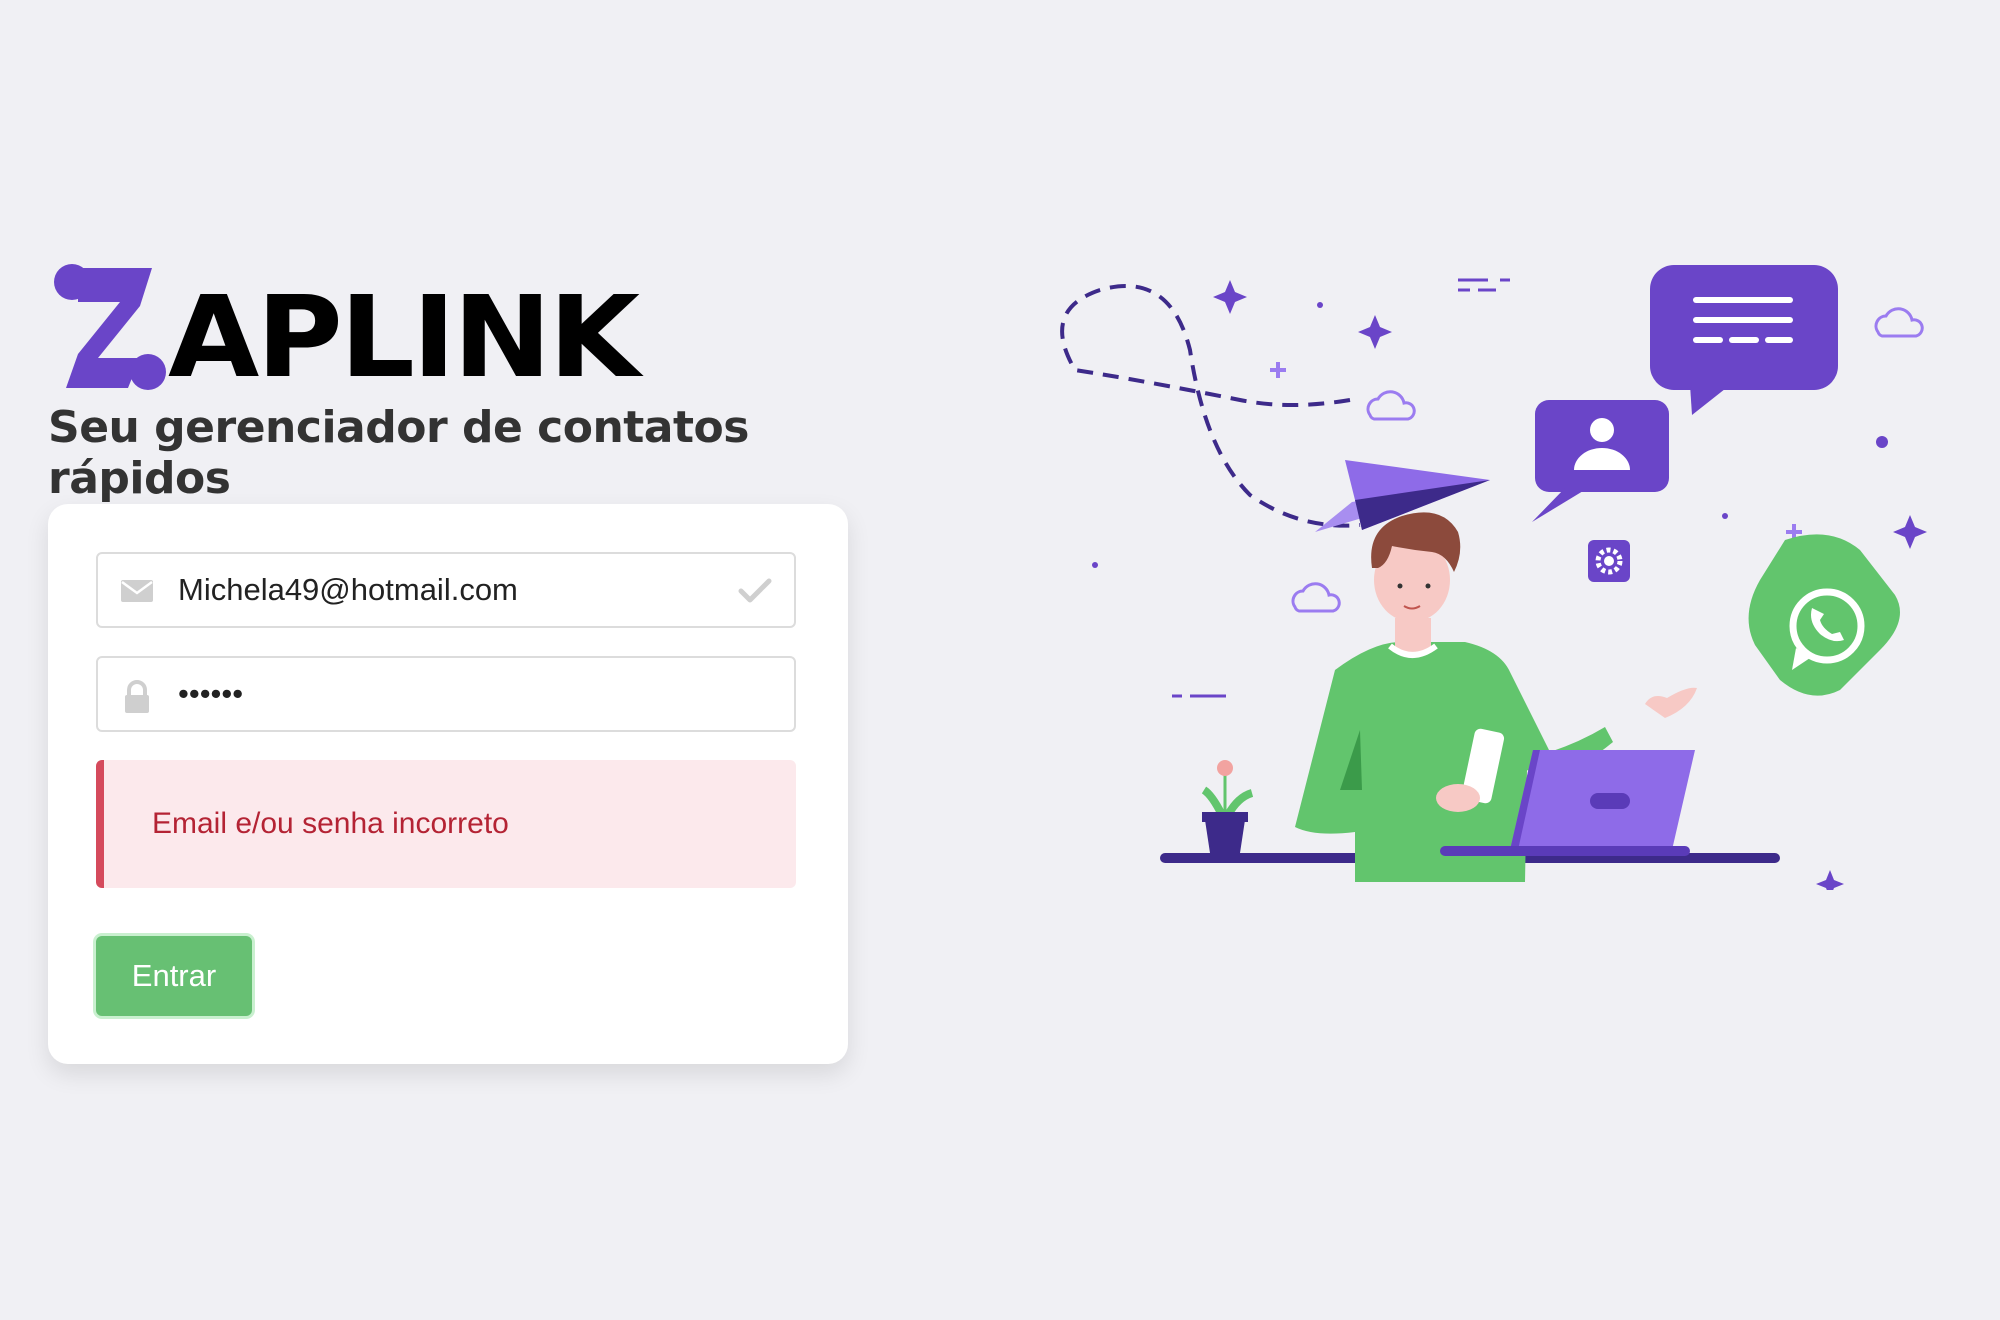 This screenshot has height=1320, width=2000. I want to click on logo: APLINK, so click(373, 328).